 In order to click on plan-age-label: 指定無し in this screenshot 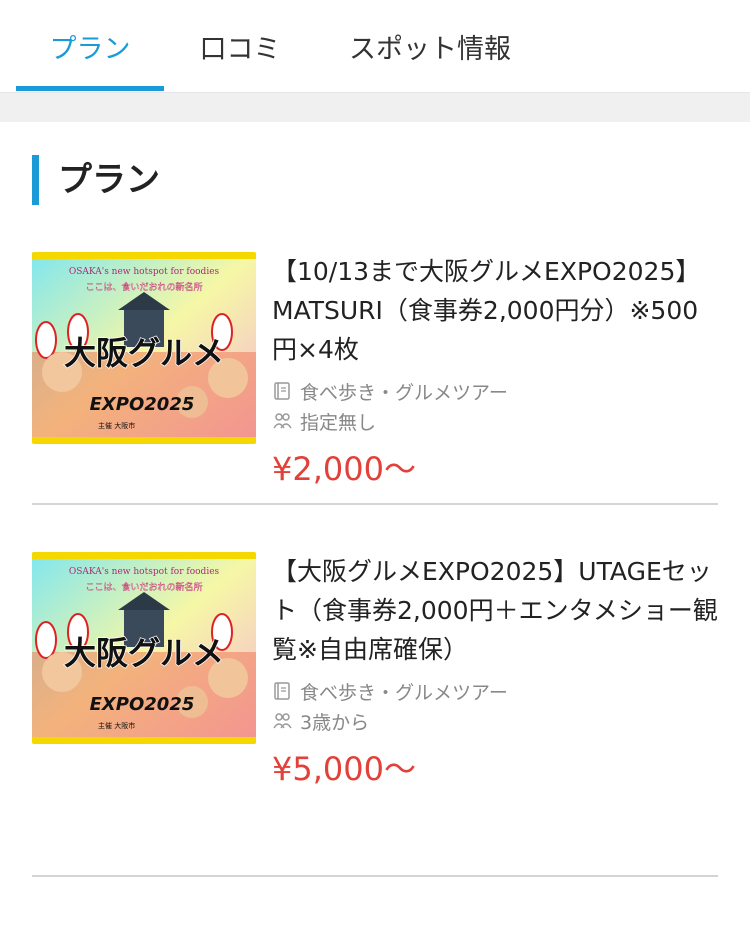, I will do `click(338, 422)`.